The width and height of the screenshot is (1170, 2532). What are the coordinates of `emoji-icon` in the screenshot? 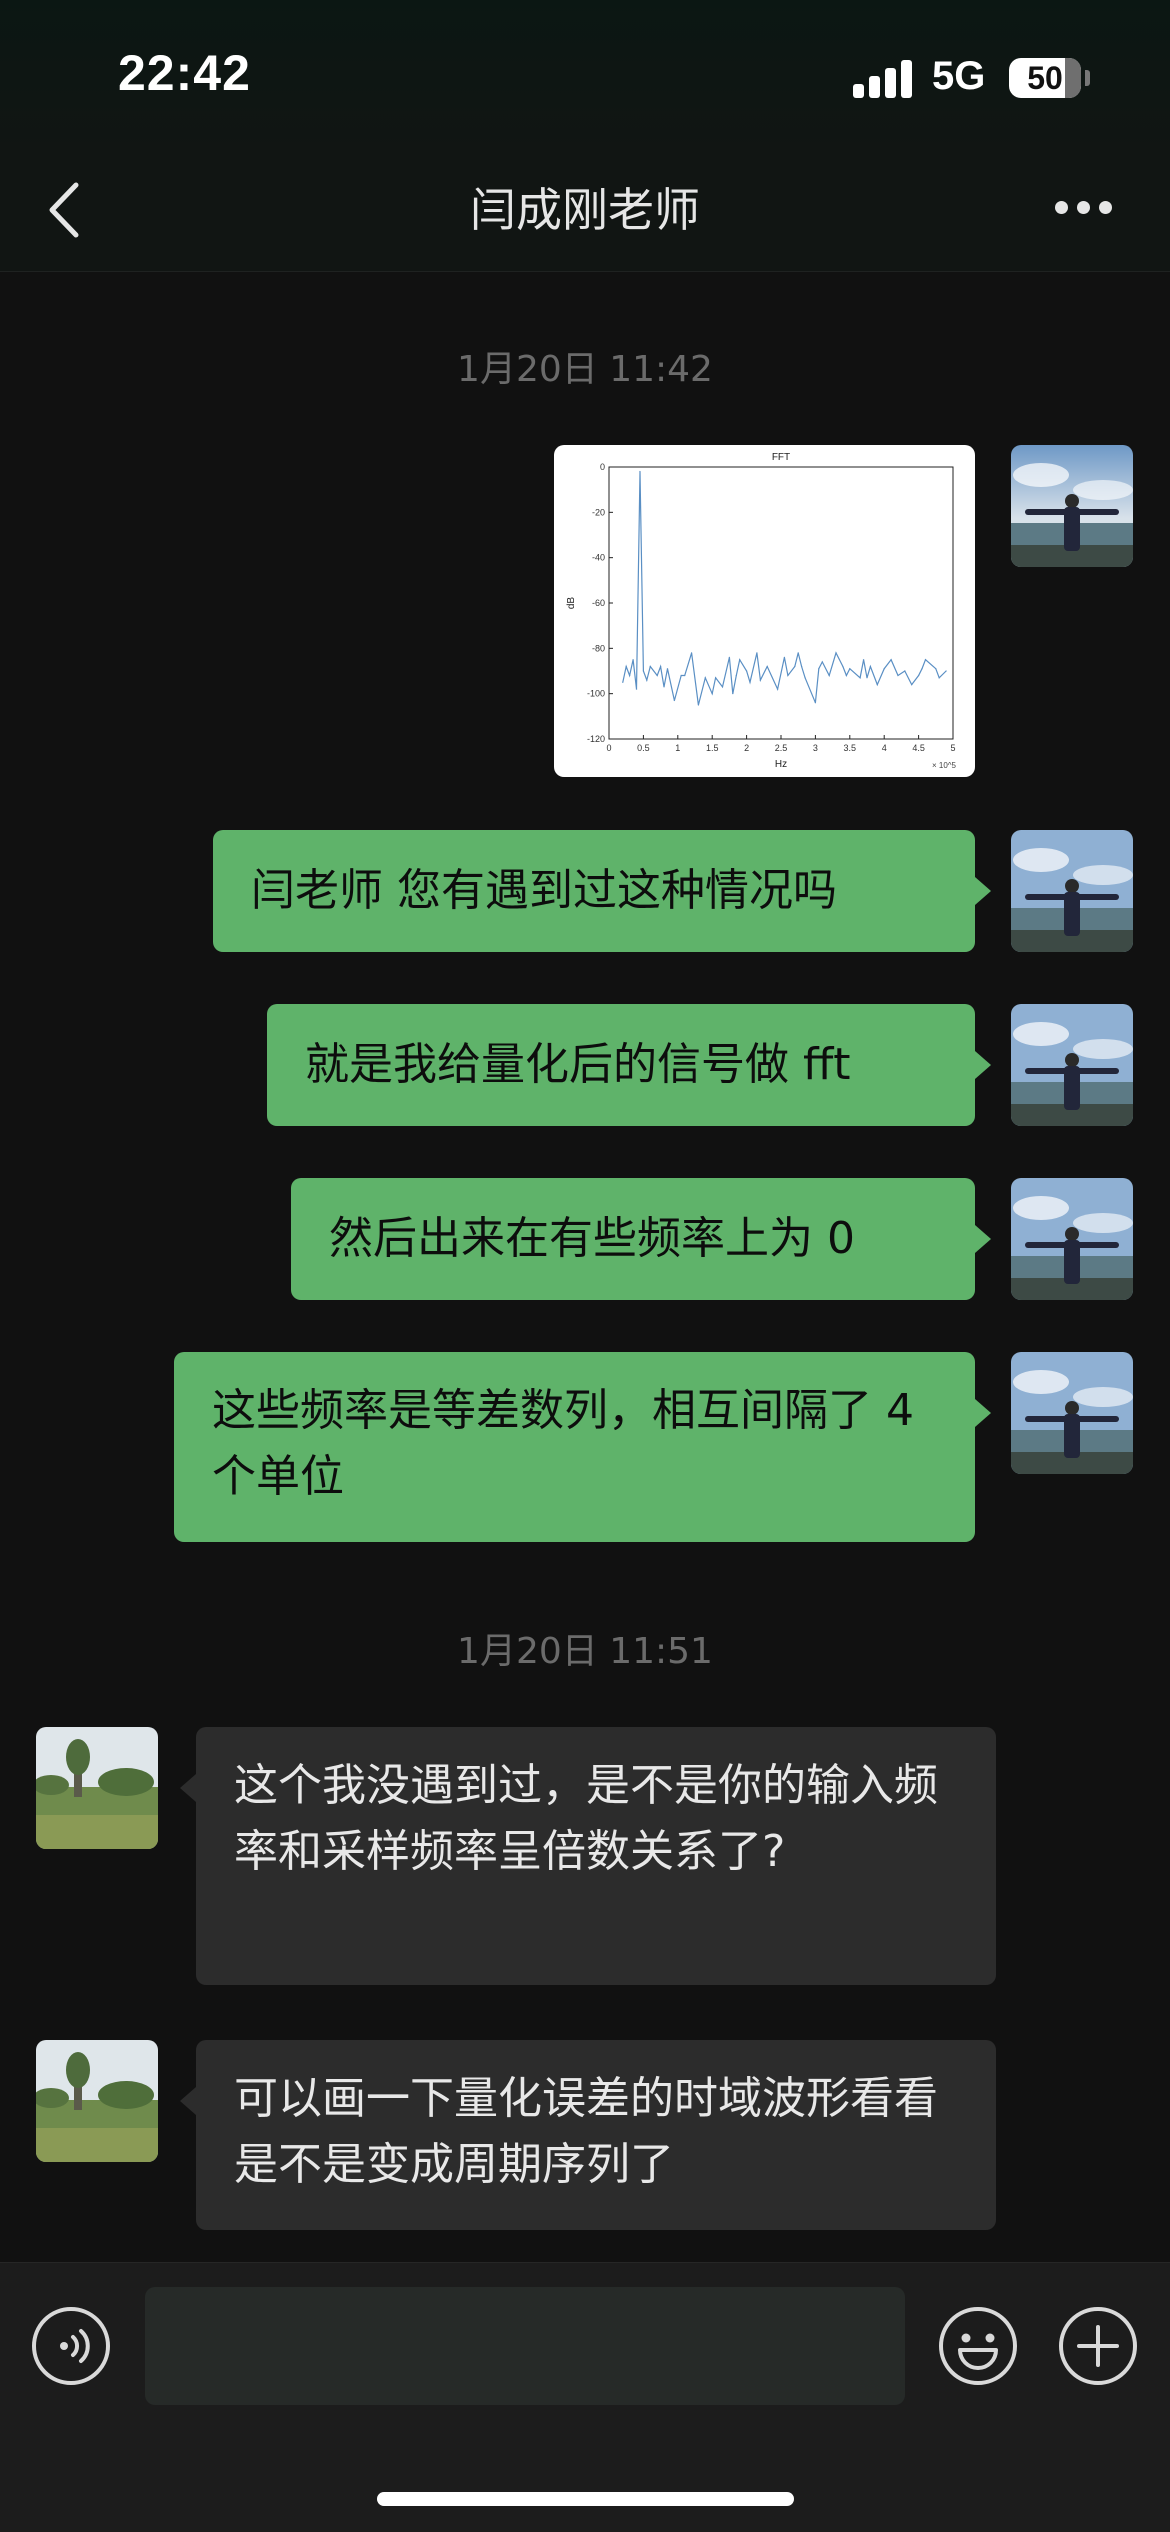 It's located at (978, 2346).